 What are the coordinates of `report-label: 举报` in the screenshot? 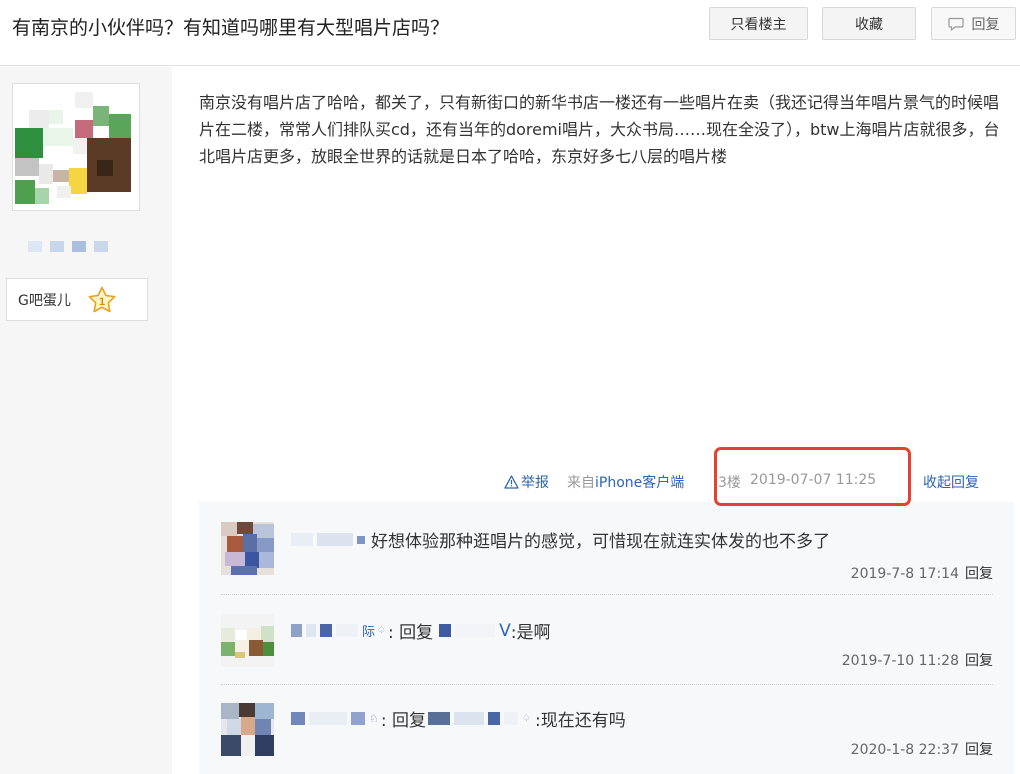 It's located at (535, 483).